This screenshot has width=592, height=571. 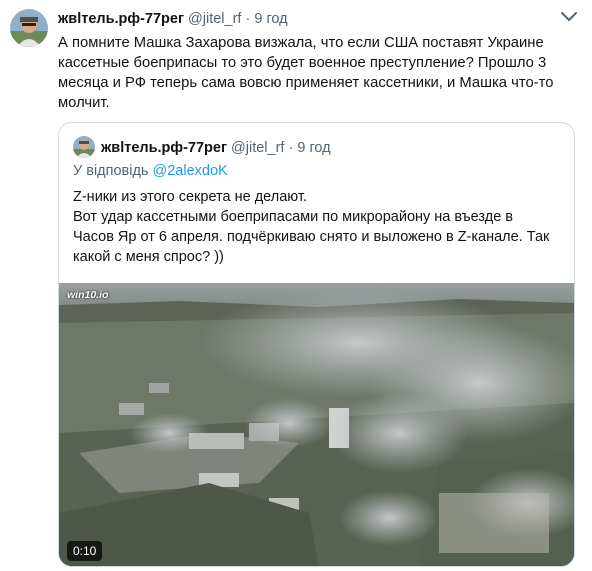 I want to click on quoted-tweet-header: жвlтель.рф-77рег @jitel_rf · 9 год, so click(x=216, y=148).